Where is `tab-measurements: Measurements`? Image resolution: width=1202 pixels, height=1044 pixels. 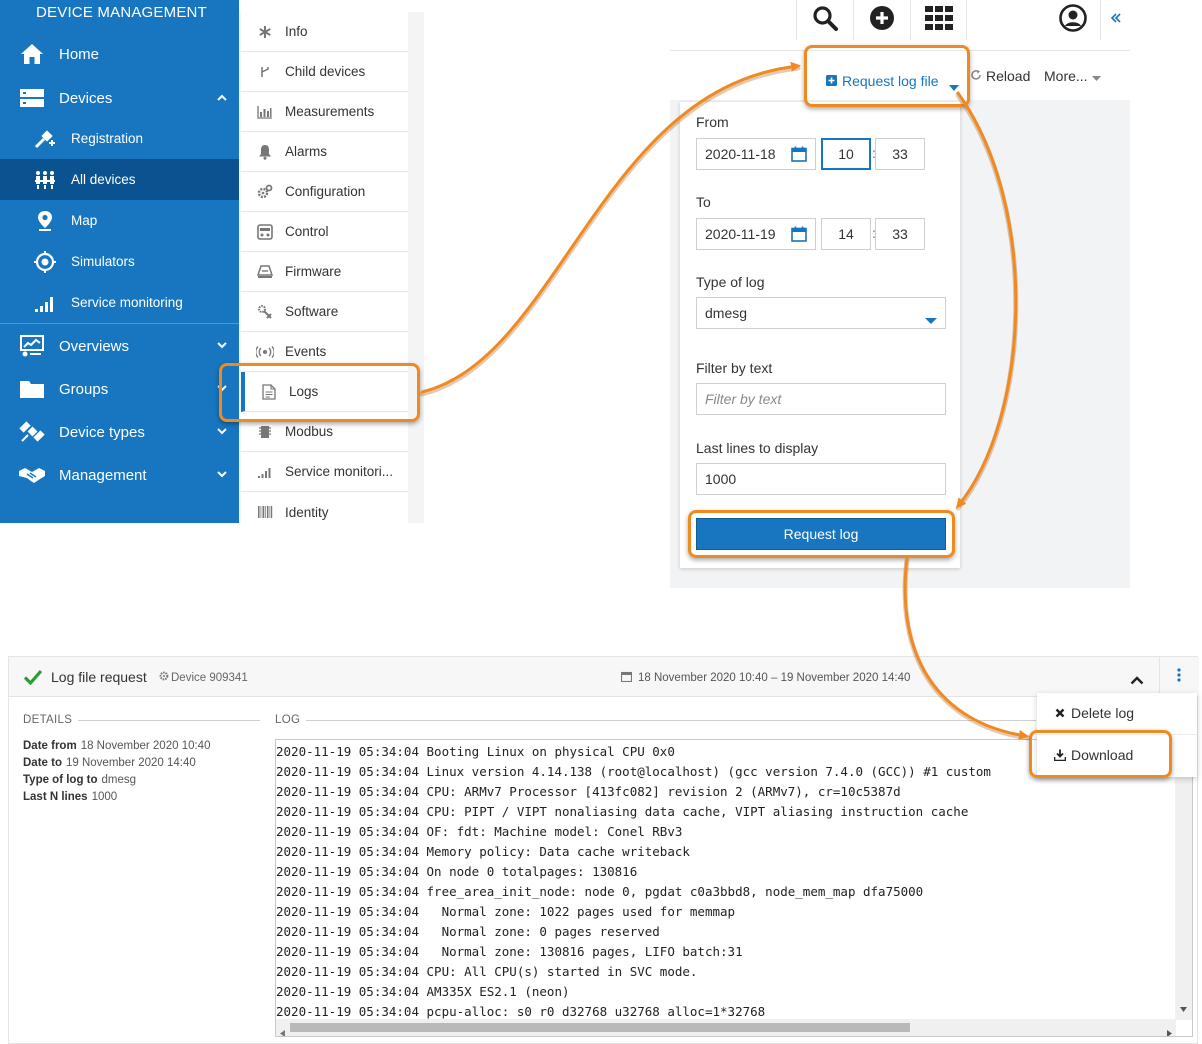 tab-measurements: Measurements is located at coordinates (324, 112).